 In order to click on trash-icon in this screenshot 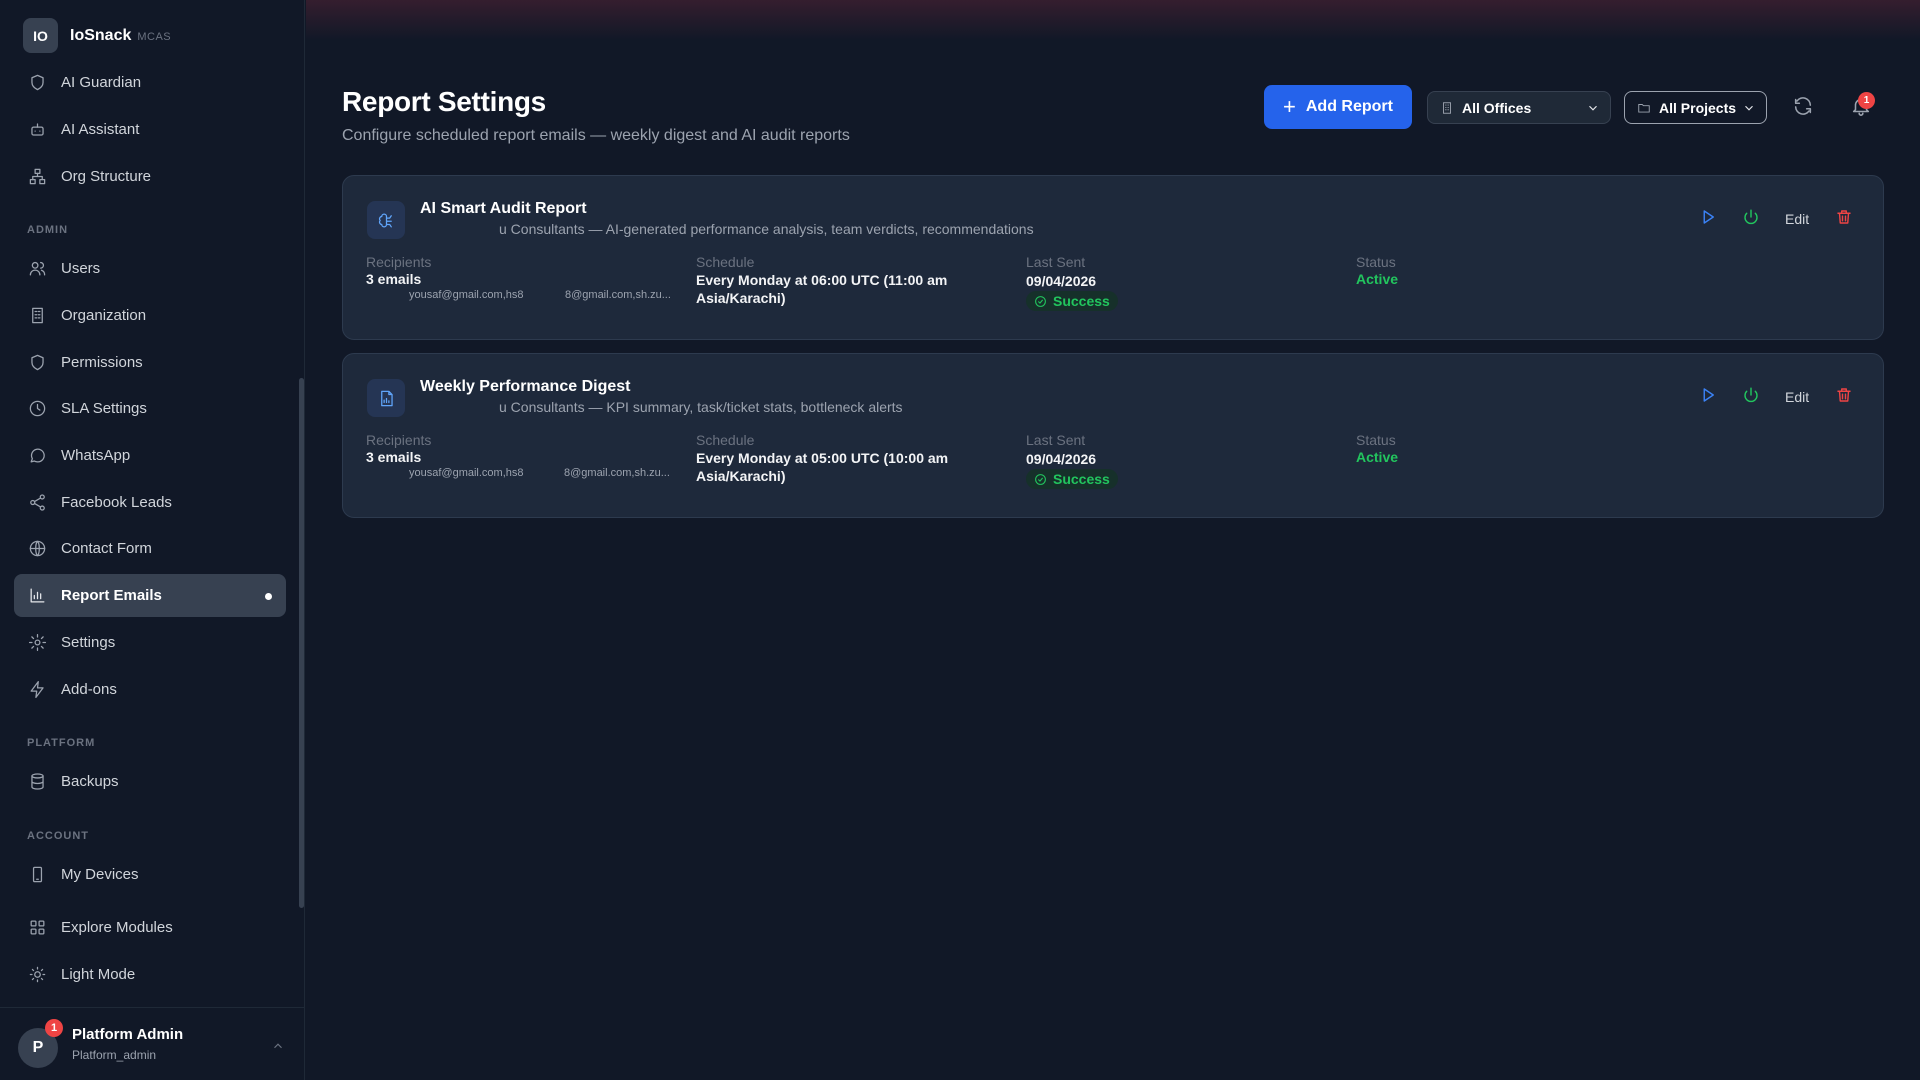, I will do `click(1844, 397)`.